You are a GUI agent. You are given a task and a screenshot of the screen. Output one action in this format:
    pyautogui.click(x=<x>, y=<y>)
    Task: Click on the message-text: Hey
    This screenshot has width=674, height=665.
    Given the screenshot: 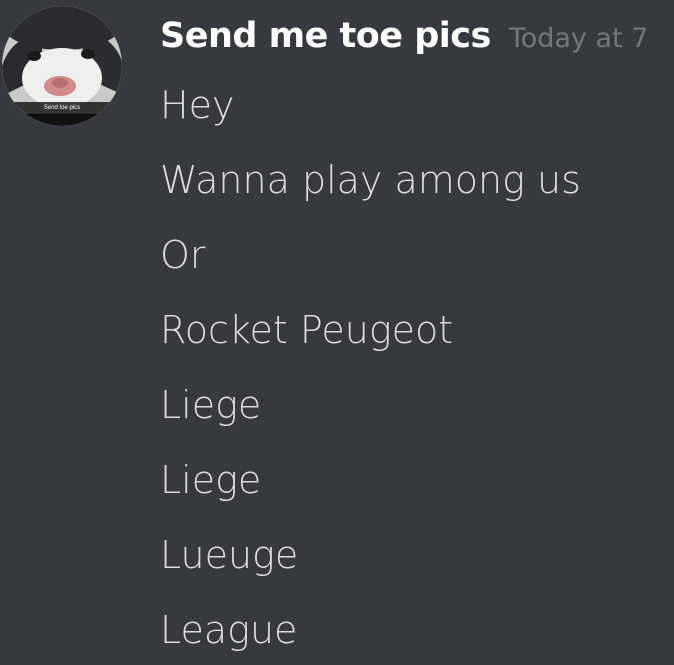 What is the action you would take?
    pyautogui.click(x=197, y=105)
    